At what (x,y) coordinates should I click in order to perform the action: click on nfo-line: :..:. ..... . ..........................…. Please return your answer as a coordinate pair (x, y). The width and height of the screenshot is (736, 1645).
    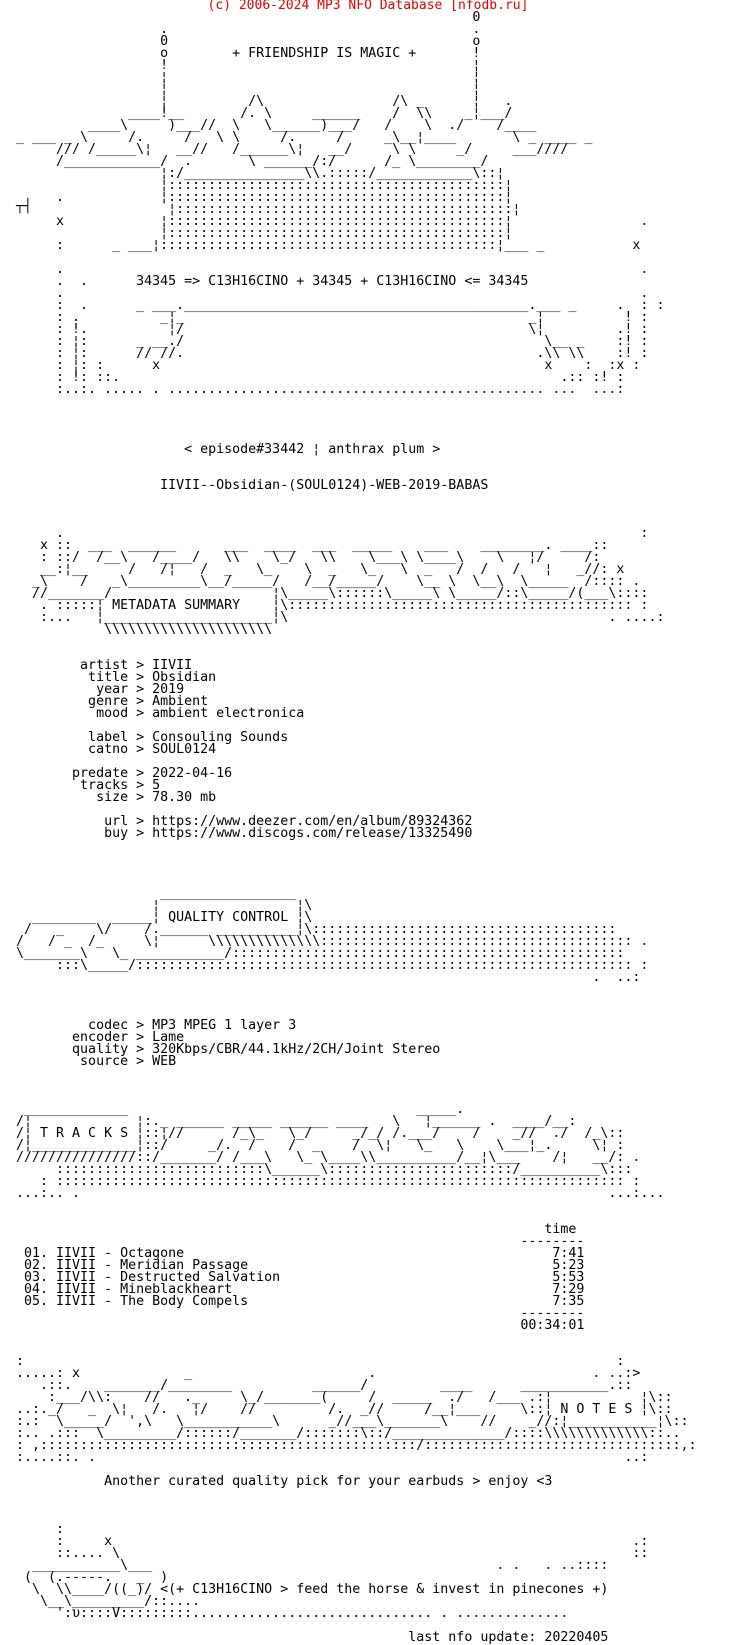
    Looking at the image, I should click on (312, 389).